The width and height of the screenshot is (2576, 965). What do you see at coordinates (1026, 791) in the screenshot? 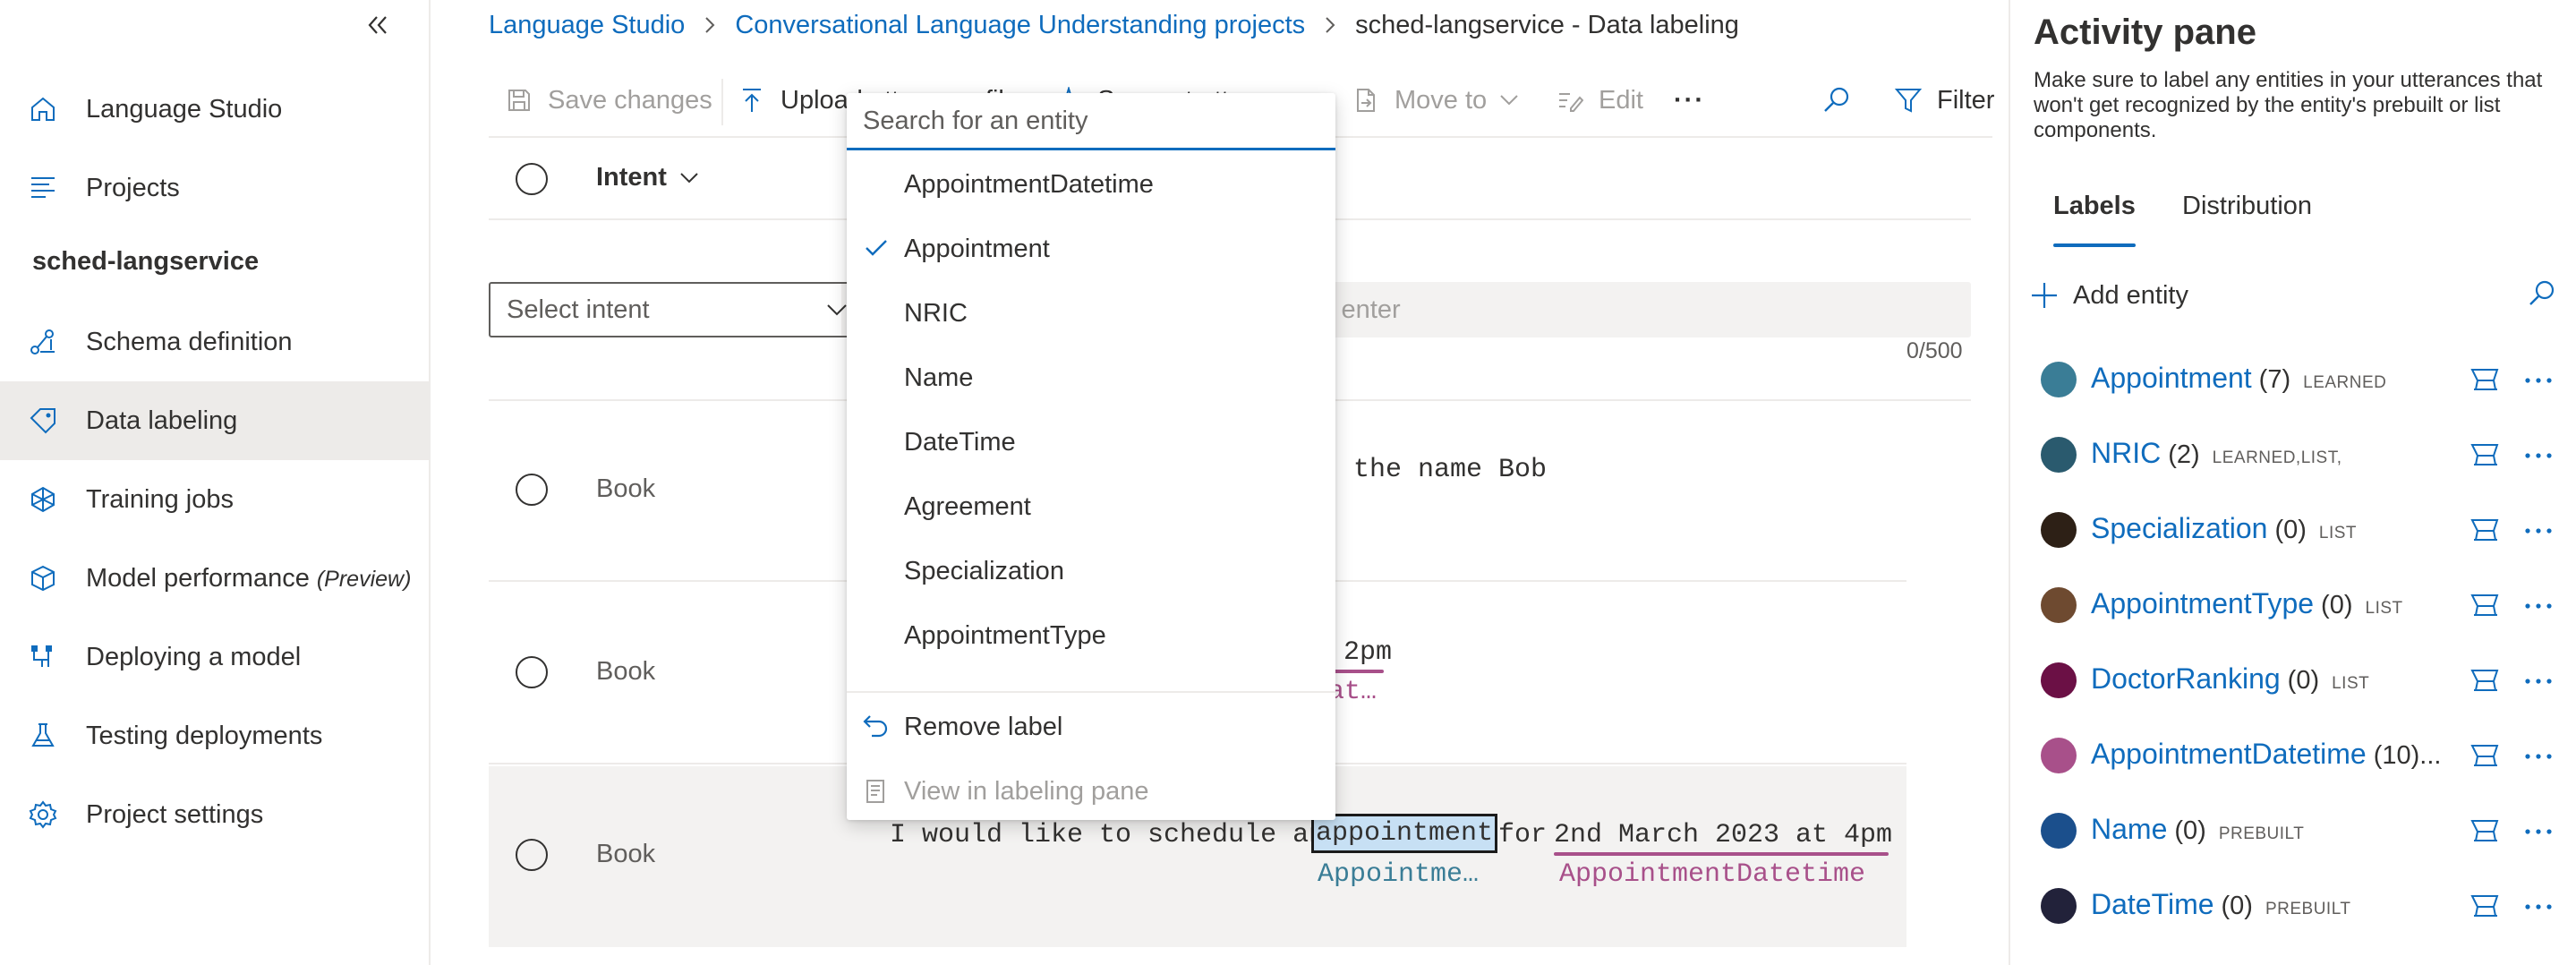
I see `view-label-text: View in labeling pane` at bounding box center [1026, 791].